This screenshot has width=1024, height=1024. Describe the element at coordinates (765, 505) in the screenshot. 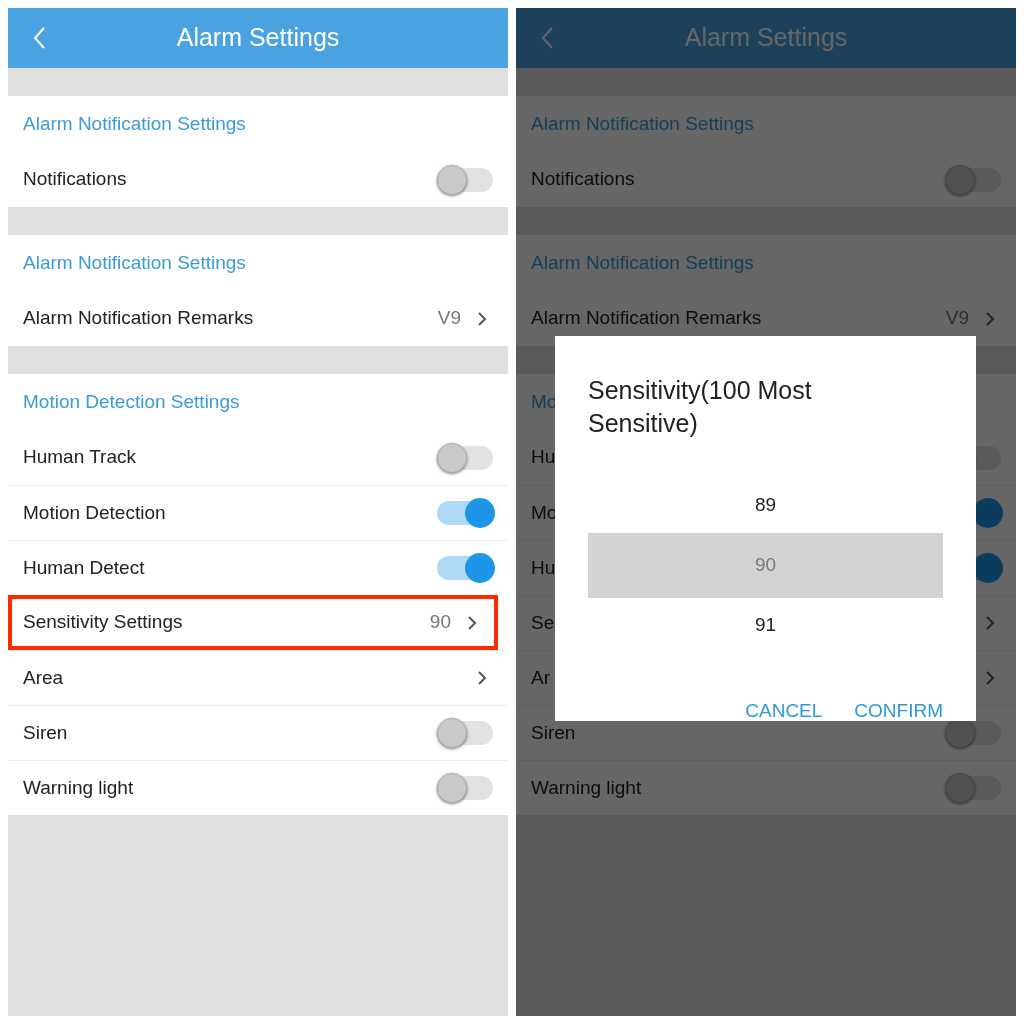

I see `picker-option: 89` at that location.